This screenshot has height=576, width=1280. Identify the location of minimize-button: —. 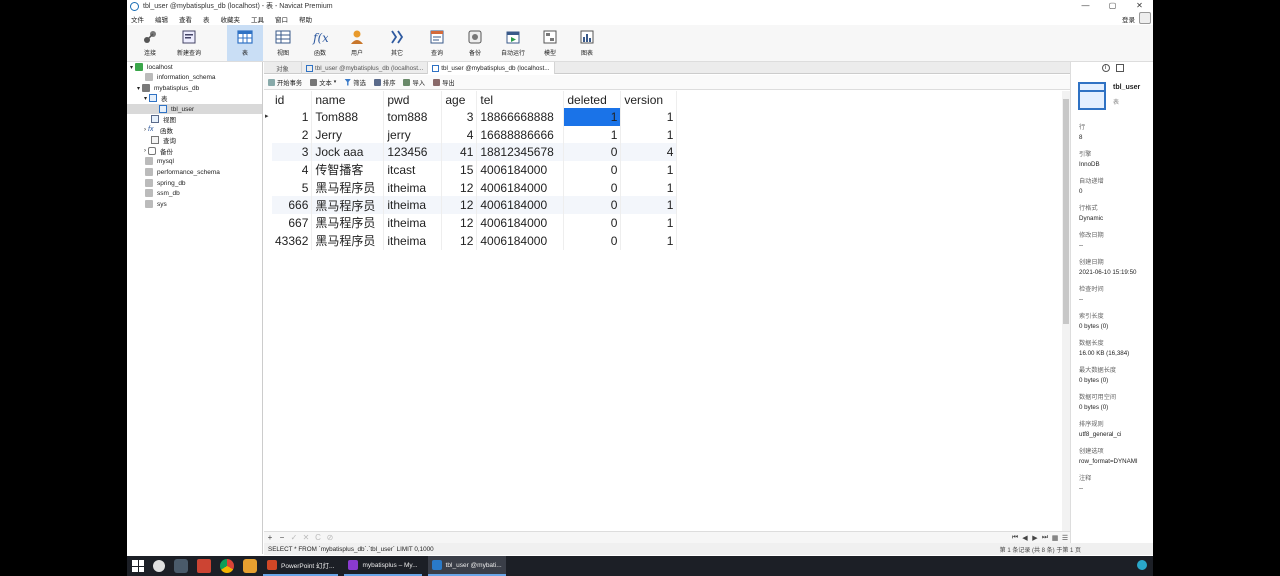
(1085, 6).